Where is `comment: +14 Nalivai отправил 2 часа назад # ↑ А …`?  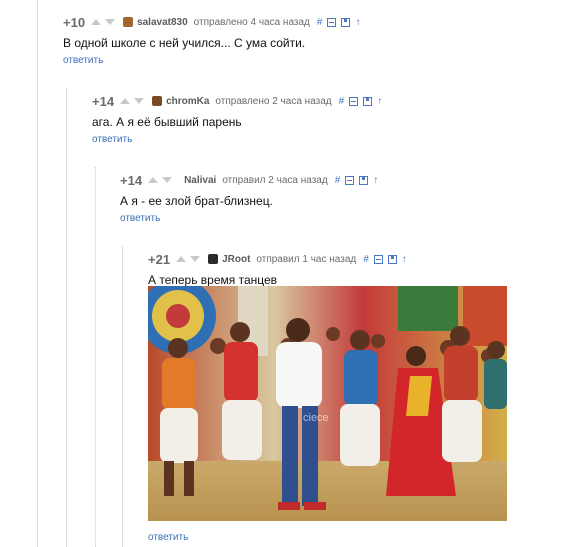 comment: +14 Nalivai отправил 2 часа назад # ↑ А … is located at coordinates (249, 199).